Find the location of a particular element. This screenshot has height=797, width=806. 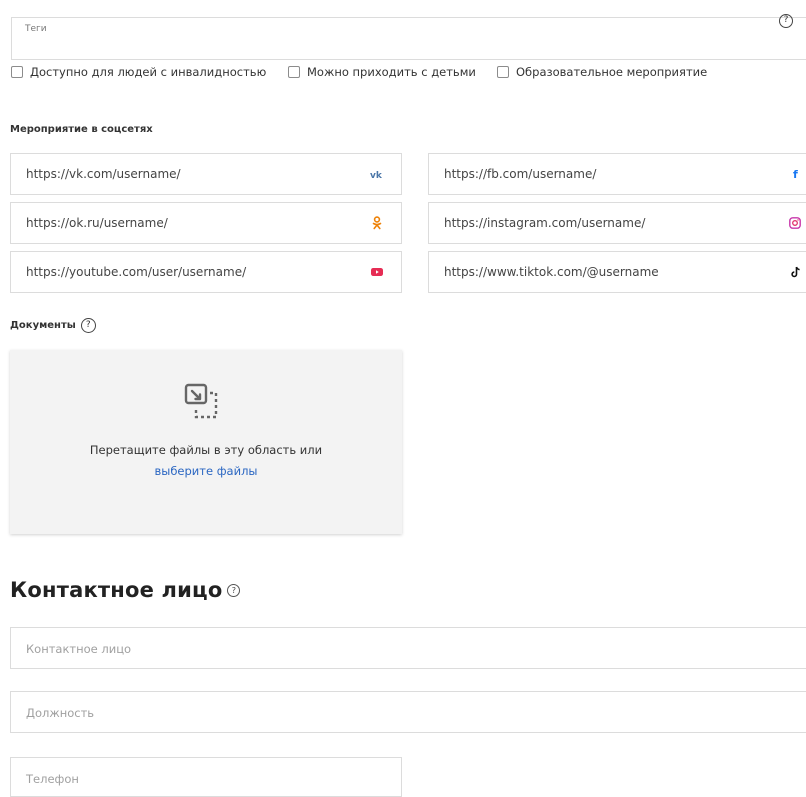

contact-name-placeholder: Контактное лицо is located at coordinates (79, 649).